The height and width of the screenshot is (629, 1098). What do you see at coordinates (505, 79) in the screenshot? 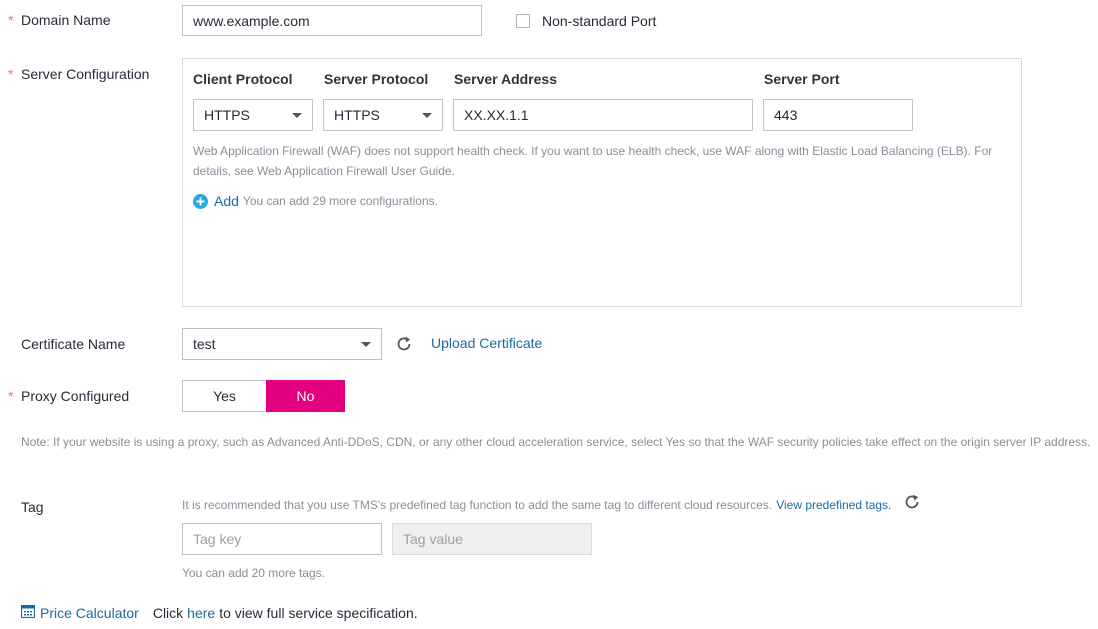
I see `server-address-header: Server Address` at bounding box center [505, 79].